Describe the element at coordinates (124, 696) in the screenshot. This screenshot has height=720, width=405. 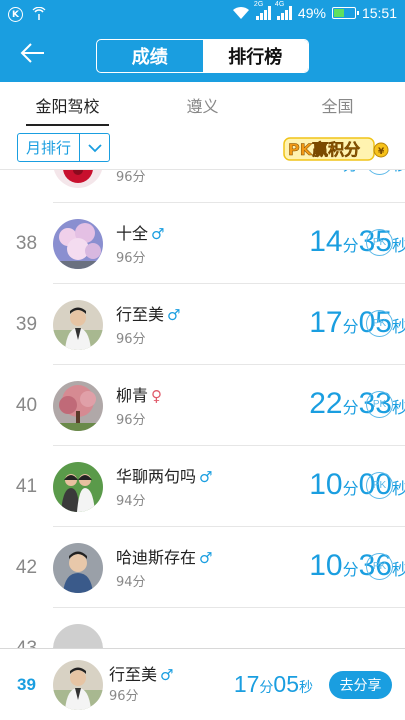
I see `my-score: 96分` at that location.